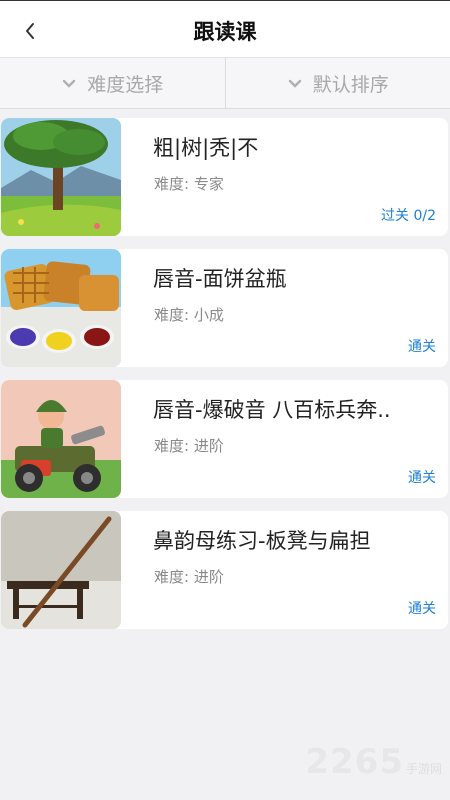 The height and width of the screenshot is (800, 450). I want to click on difficulty-filter: 难度选择, so click(112, 83).